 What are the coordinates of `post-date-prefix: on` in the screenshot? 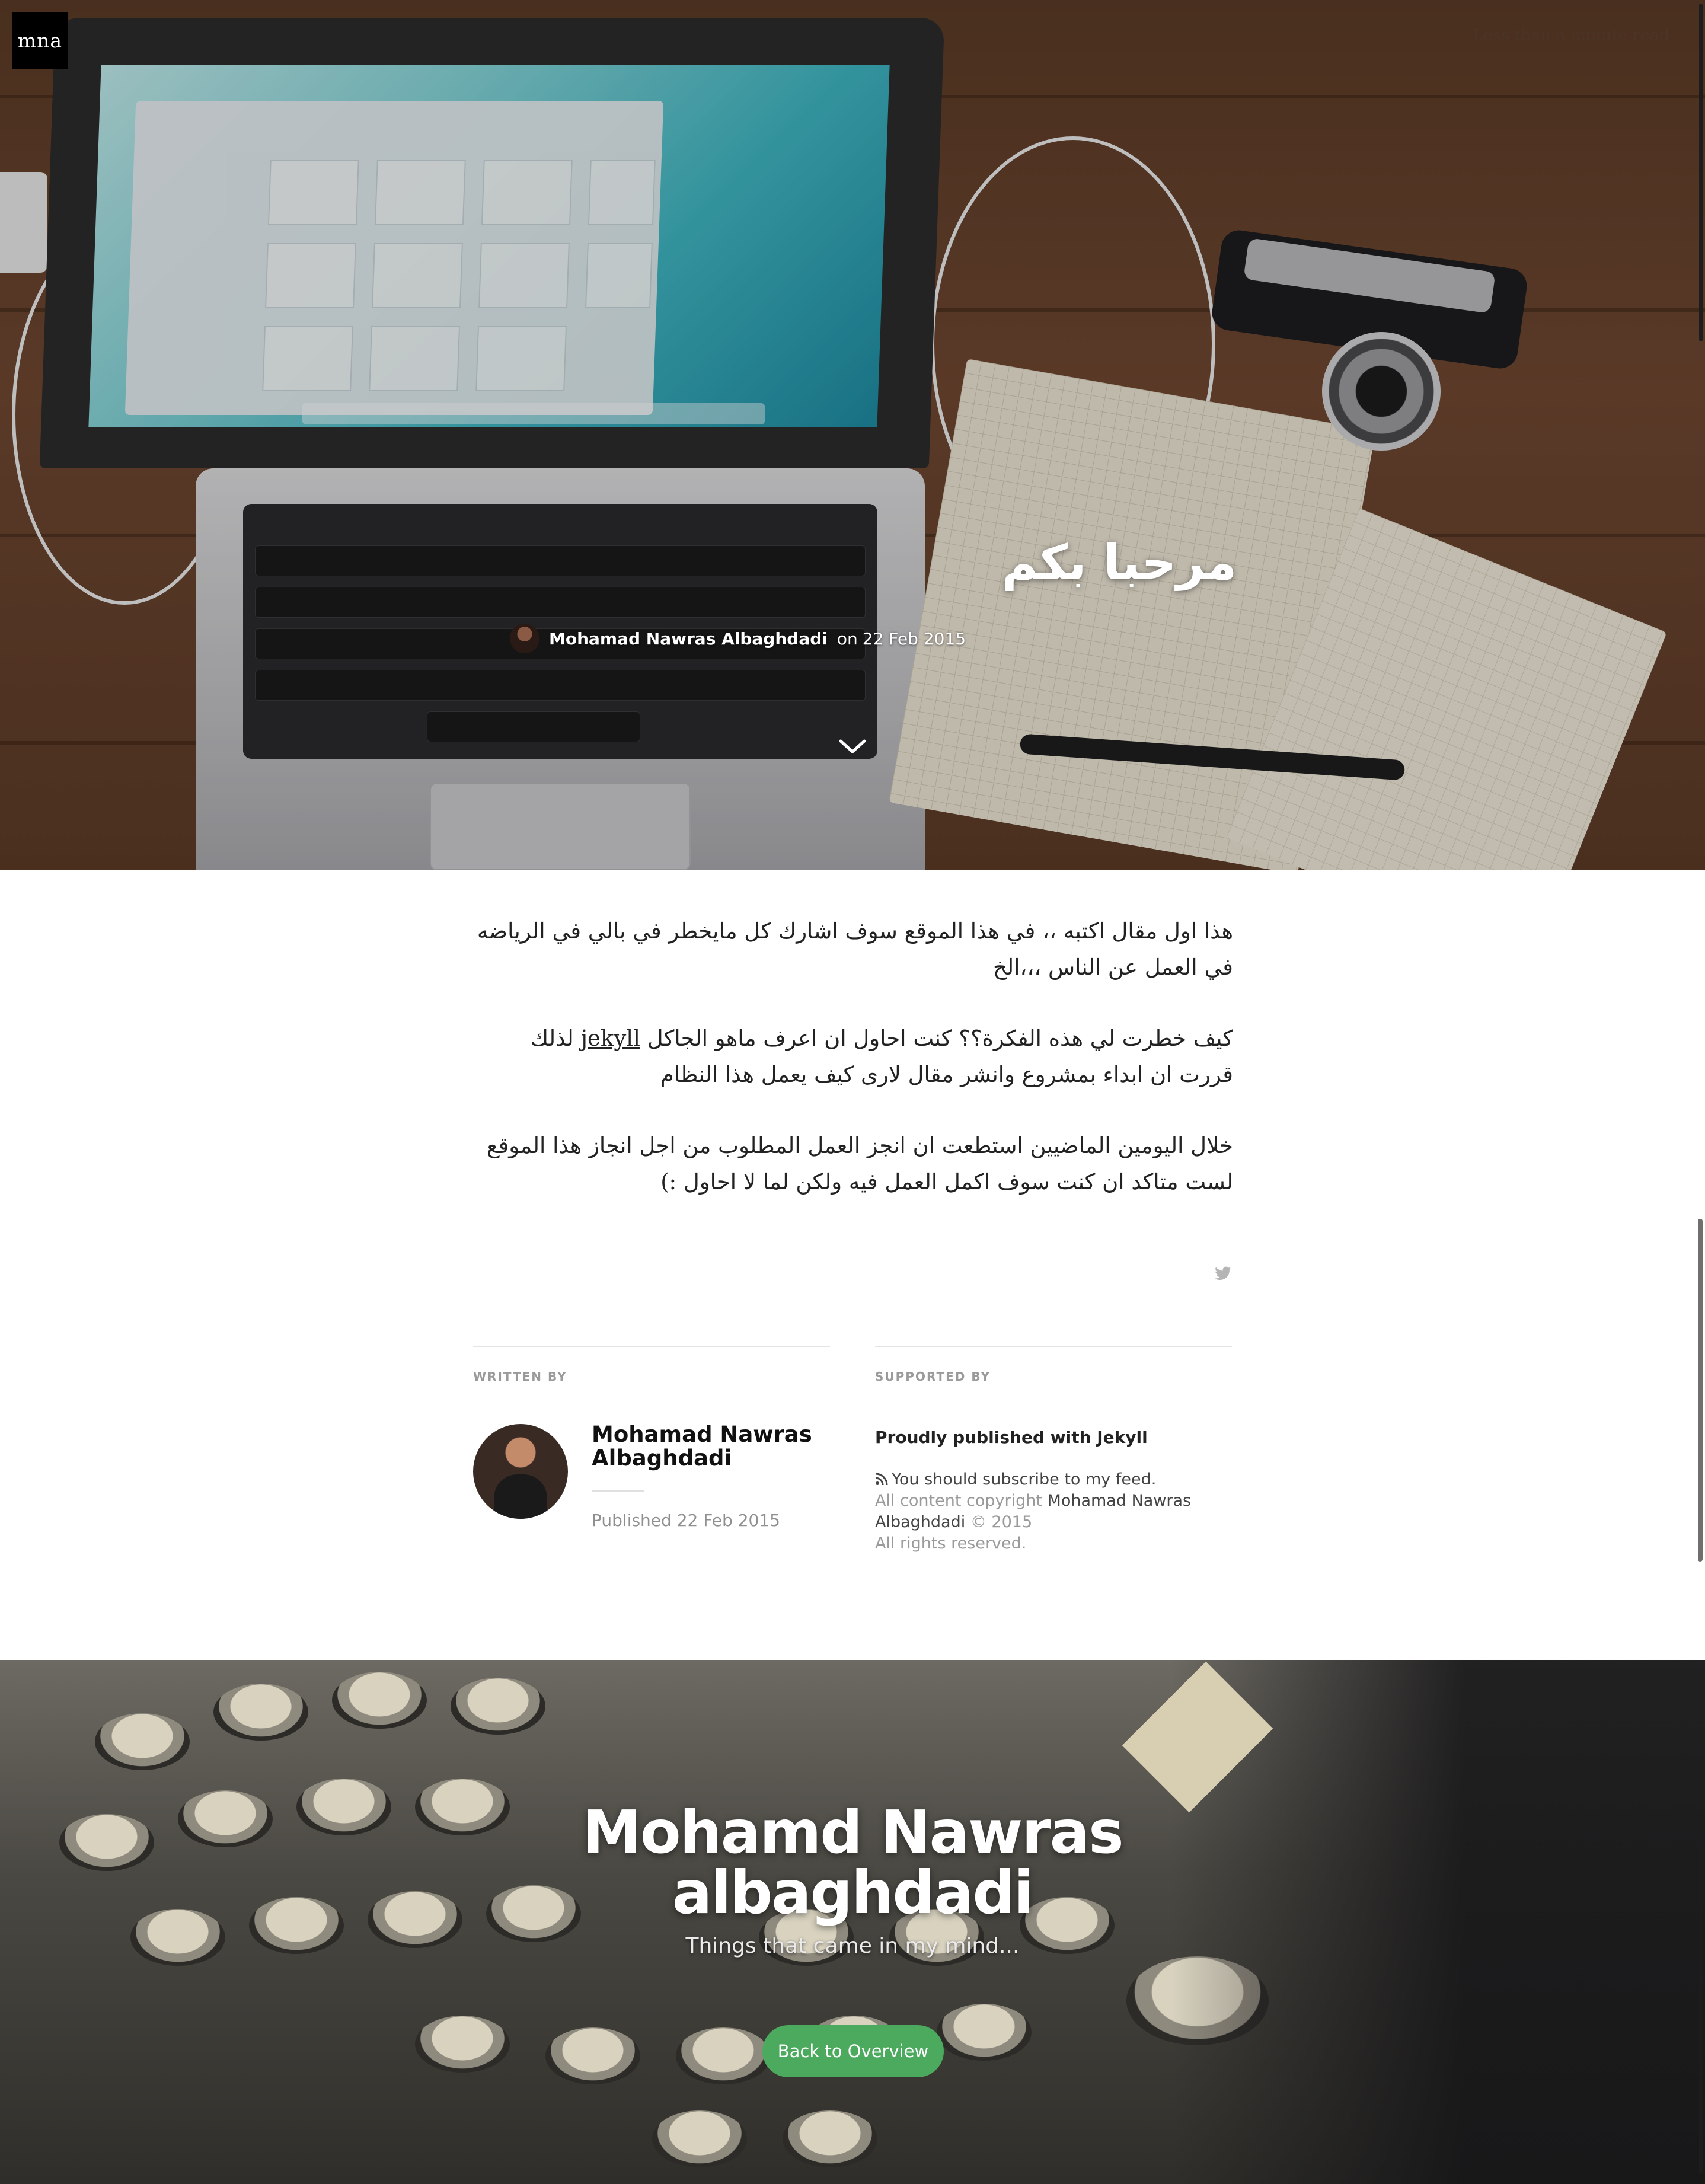 It's located at (847, 638).